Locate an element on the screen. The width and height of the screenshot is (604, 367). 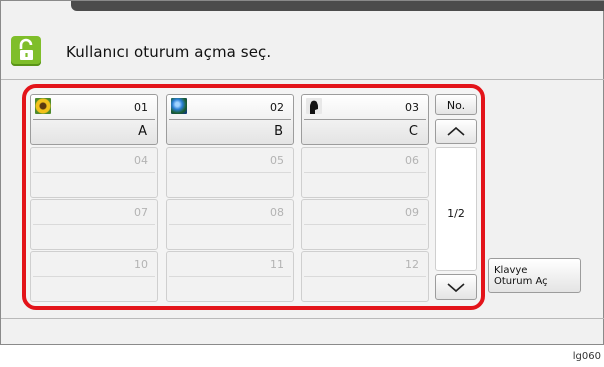
user-number: 07 is located at coordinates (141, 212).